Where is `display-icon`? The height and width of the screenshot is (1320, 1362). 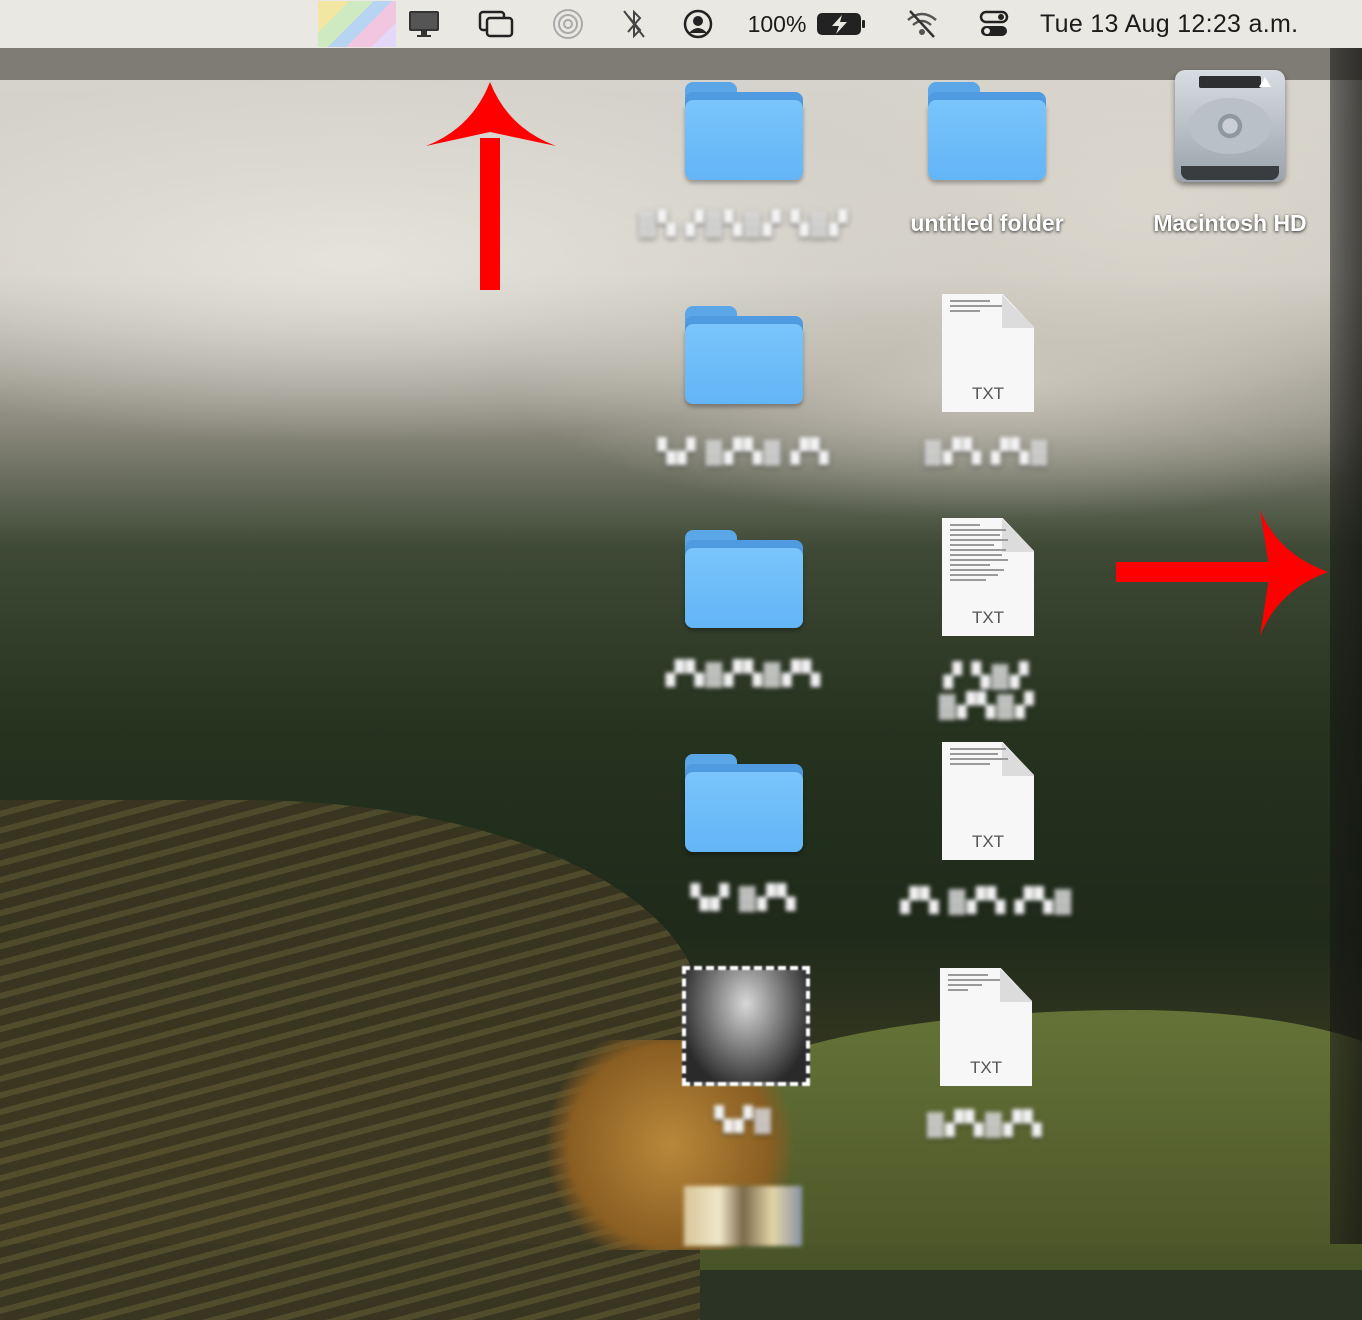 display-icon is located at coordinates (424, 24).